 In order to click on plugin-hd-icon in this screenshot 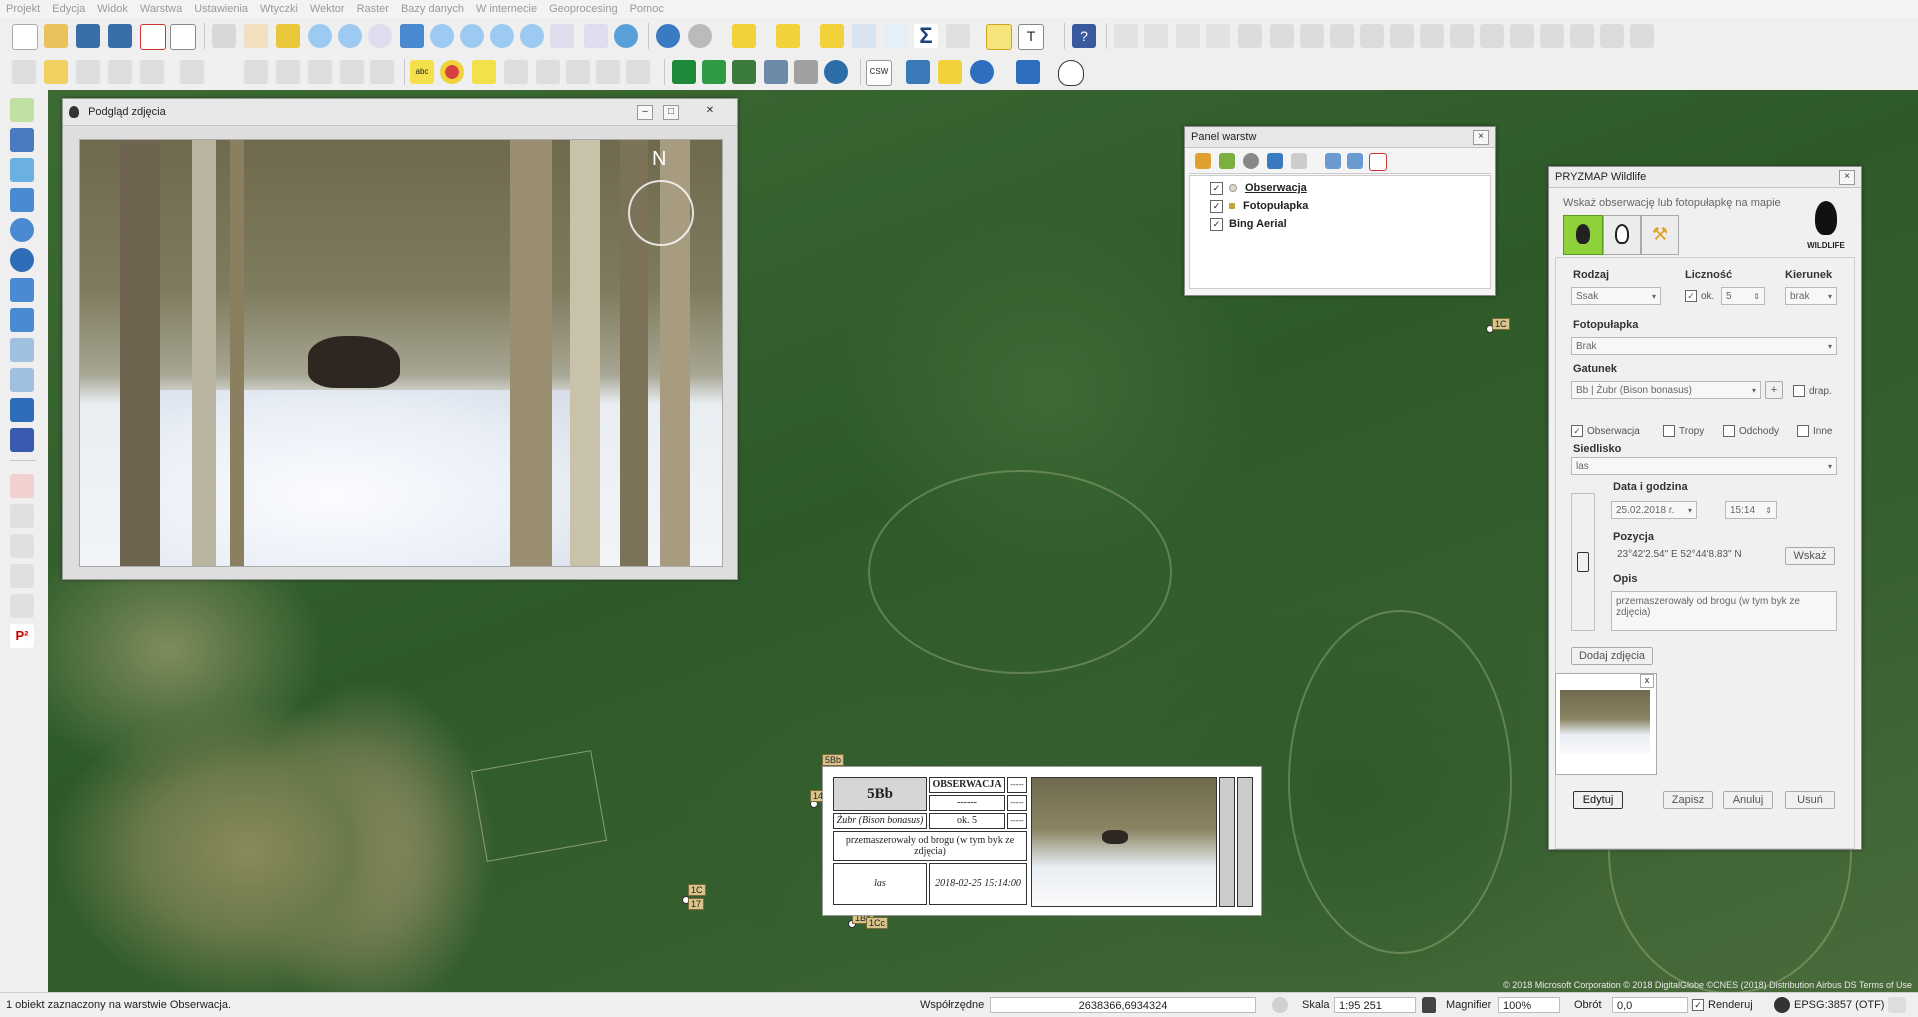, I will do `click(714, 72)`.